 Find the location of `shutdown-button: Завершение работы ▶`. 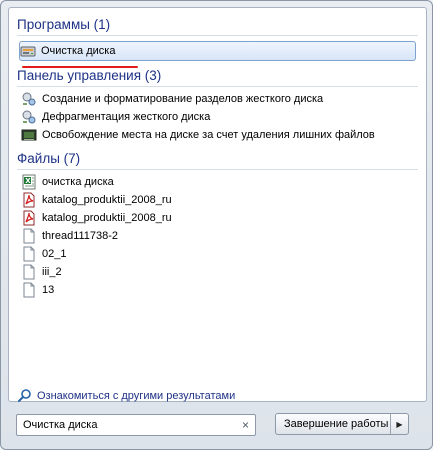

shutdown-button: Завершение работы ▶ is located at coordinates (342, 424).